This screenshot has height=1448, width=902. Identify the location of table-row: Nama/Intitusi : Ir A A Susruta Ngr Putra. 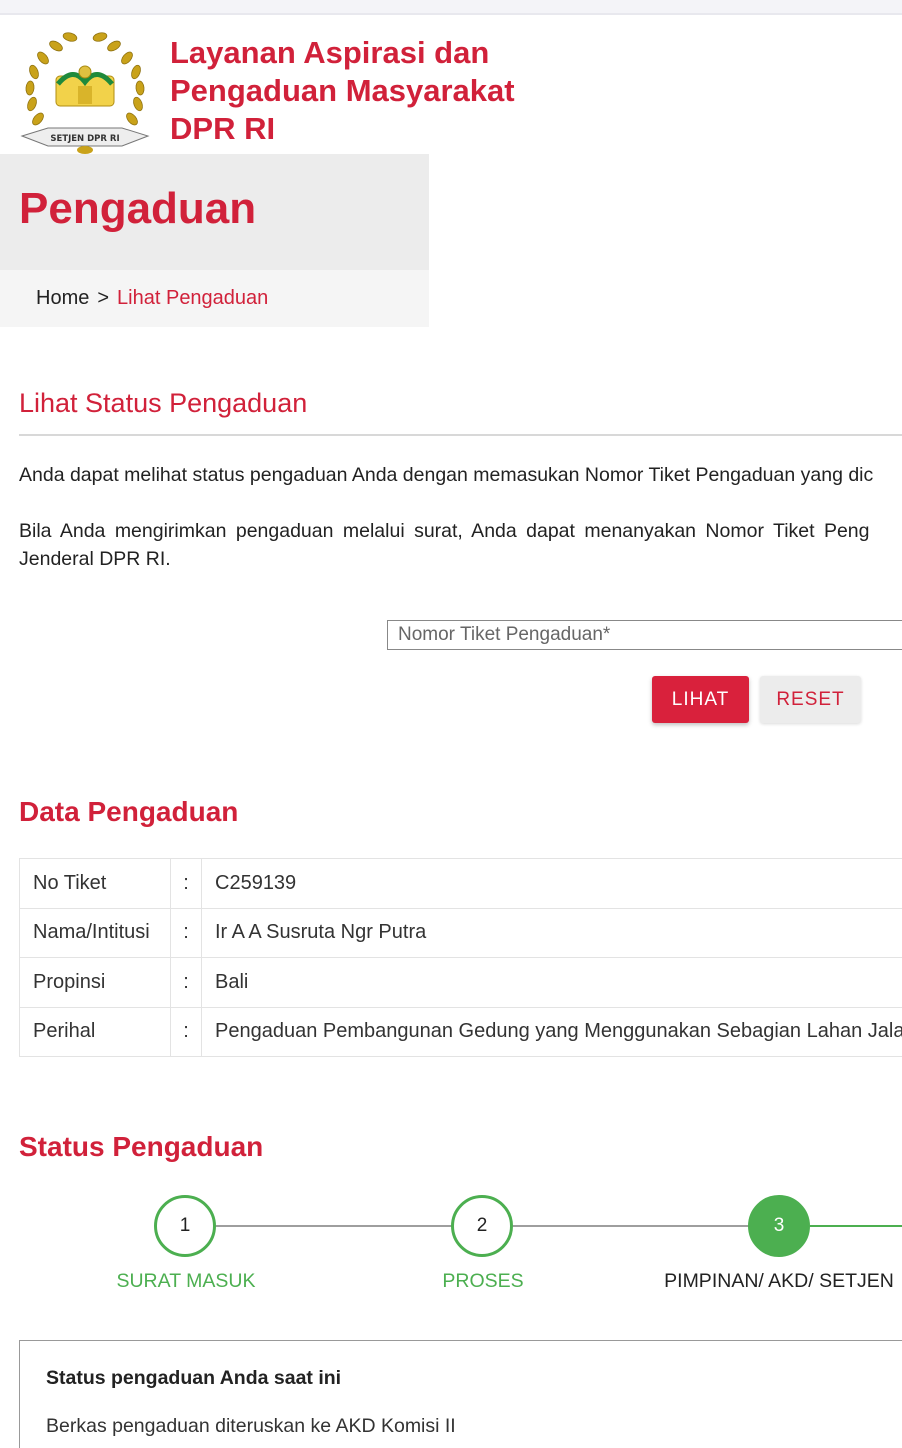
(460, 932).